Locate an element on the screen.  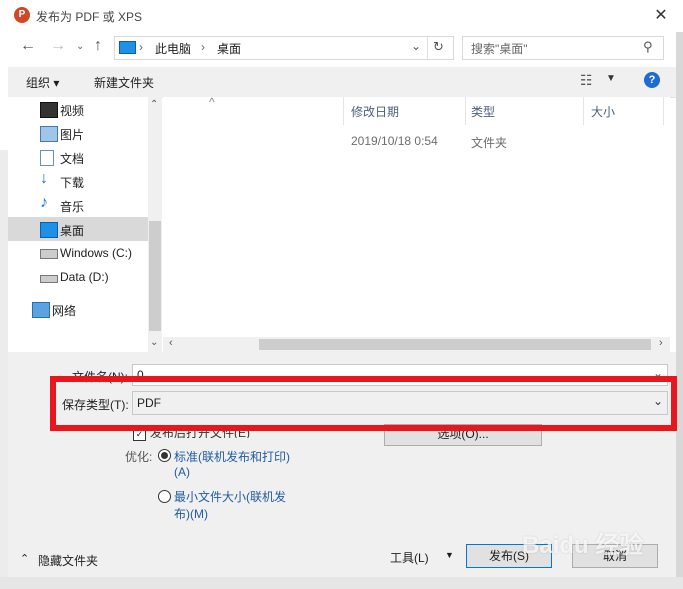
forward-arrow-icon: → is located at coordinates (58, 46).